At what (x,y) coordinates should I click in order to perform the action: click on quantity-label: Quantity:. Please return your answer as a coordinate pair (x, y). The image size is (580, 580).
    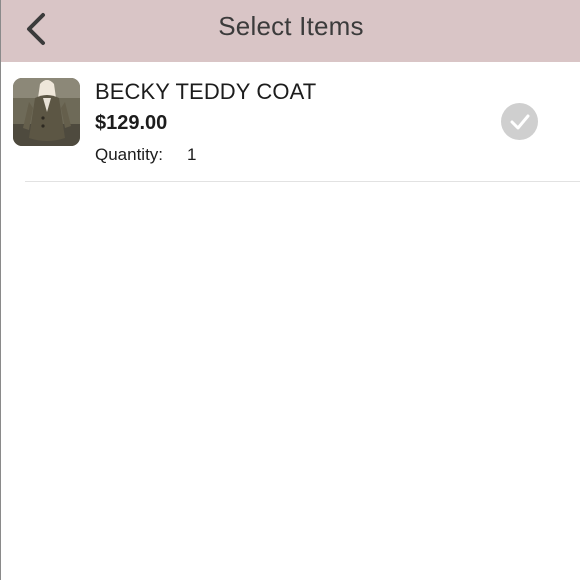
    Looking at the image, I should click on (129, 154).